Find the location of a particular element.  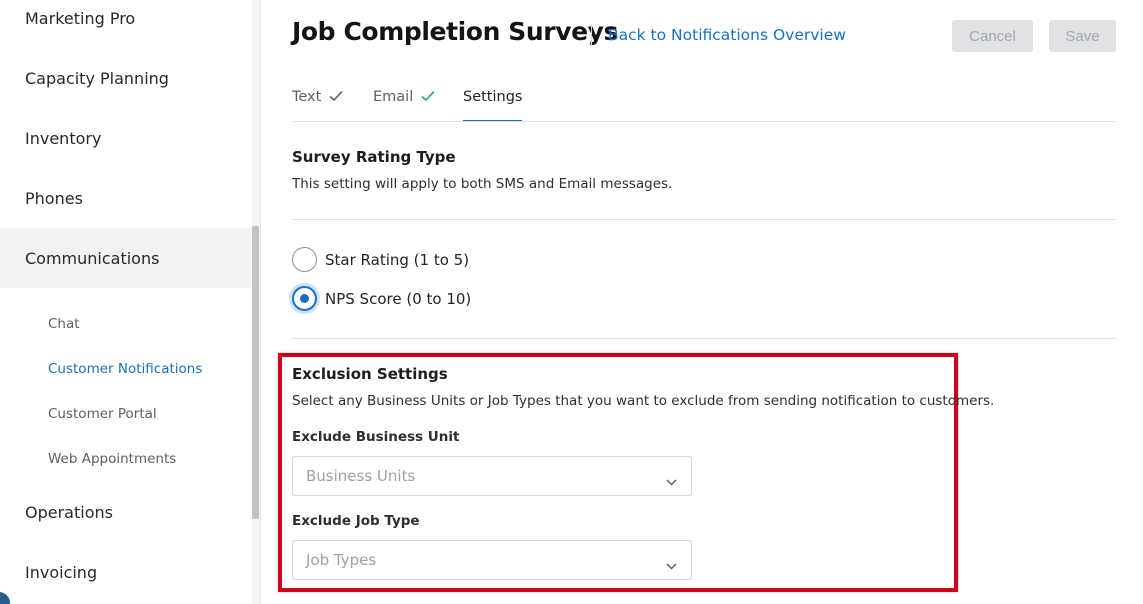

sidebar-divider is located at coordinates (260, 302).